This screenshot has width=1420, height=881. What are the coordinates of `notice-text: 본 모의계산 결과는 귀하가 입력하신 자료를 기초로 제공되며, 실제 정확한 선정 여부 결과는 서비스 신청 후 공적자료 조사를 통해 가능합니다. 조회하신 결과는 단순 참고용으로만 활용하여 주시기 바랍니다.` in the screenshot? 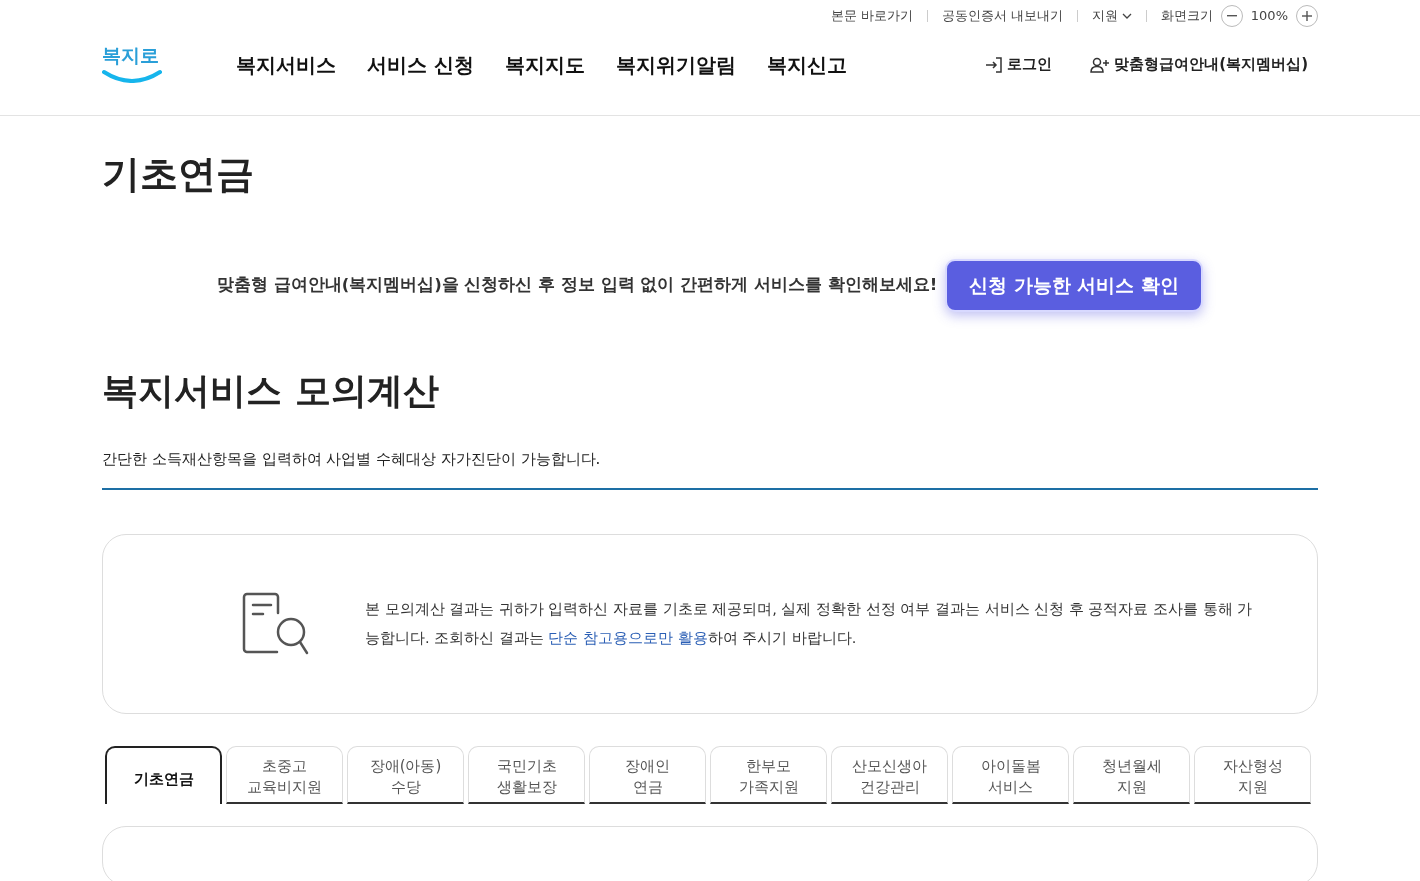 It's located at (809, 624).